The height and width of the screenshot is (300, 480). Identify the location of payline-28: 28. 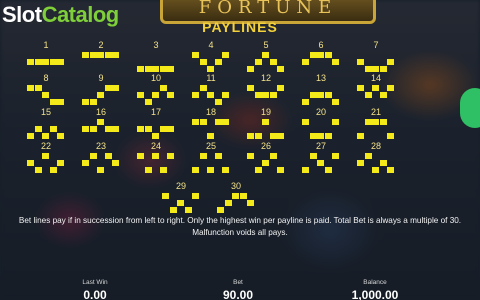
(376, 158).